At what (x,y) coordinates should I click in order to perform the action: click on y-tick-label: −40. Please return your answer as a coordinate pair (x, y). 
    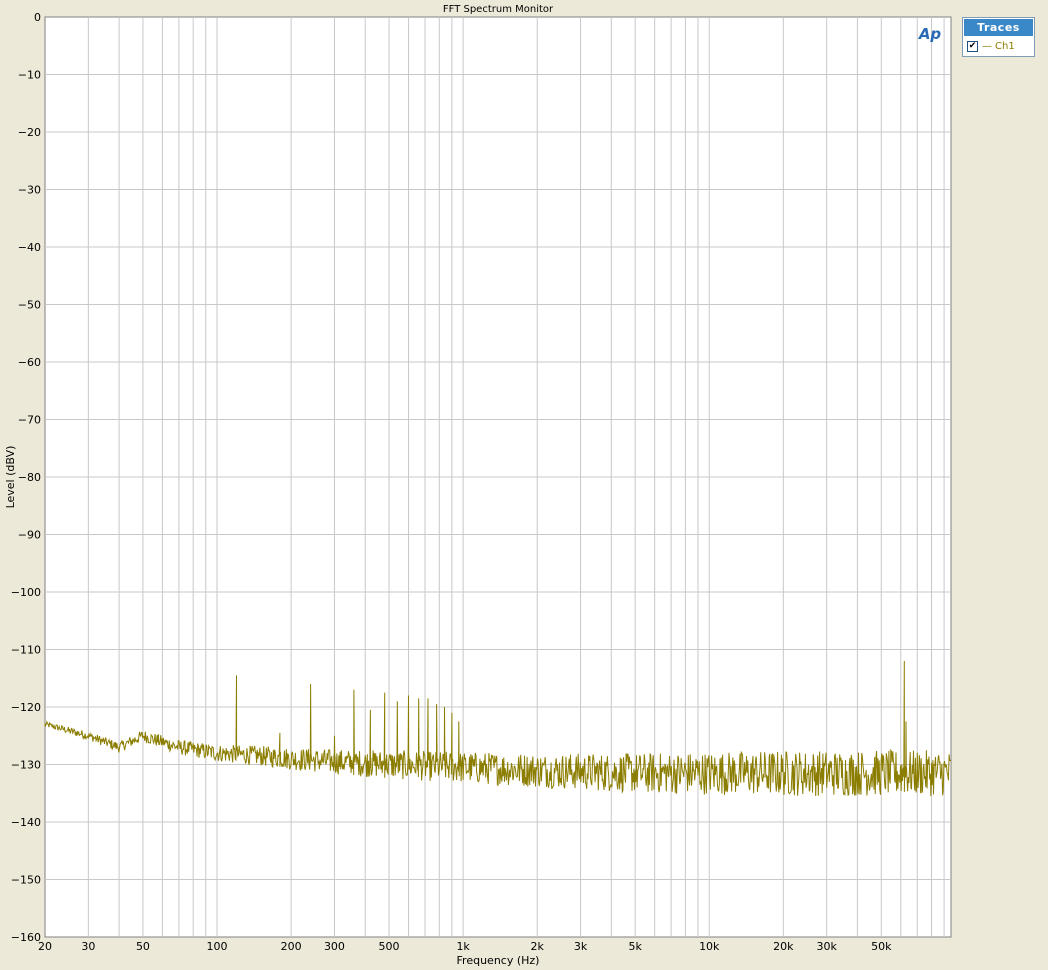
    Looking at the image, I should click on (29, 247).